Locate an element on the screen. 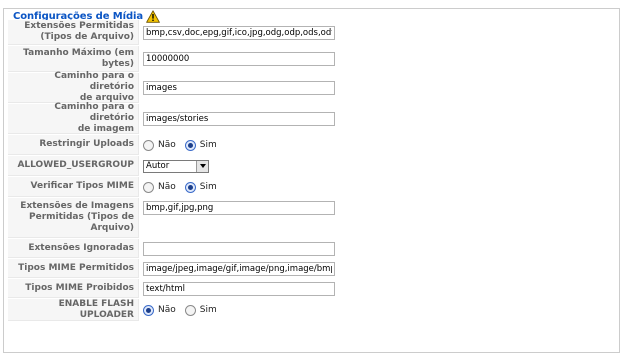 Image resolution: width=626 pixels, height=358 pixels. image-extensions-input is located at coordinates (239, 208).